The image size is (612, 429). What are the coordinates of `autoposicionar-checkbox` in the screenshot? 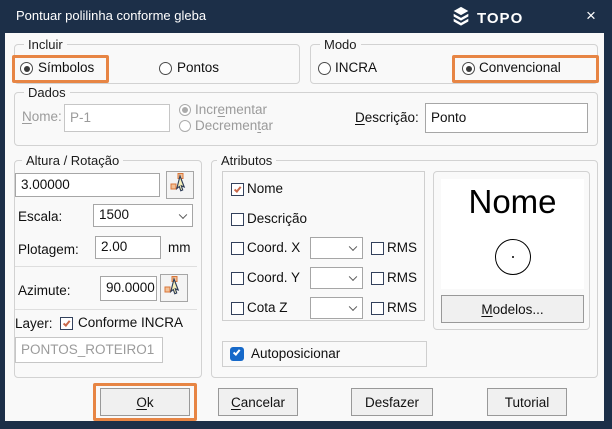 It's located at (237, 354).